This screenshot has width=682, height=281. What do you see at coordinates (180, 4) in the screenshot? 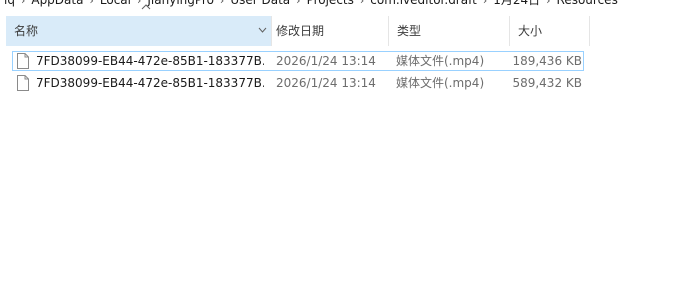
I see `breadcrumb-item: JianyingPro` at bounding box center [180, 4].